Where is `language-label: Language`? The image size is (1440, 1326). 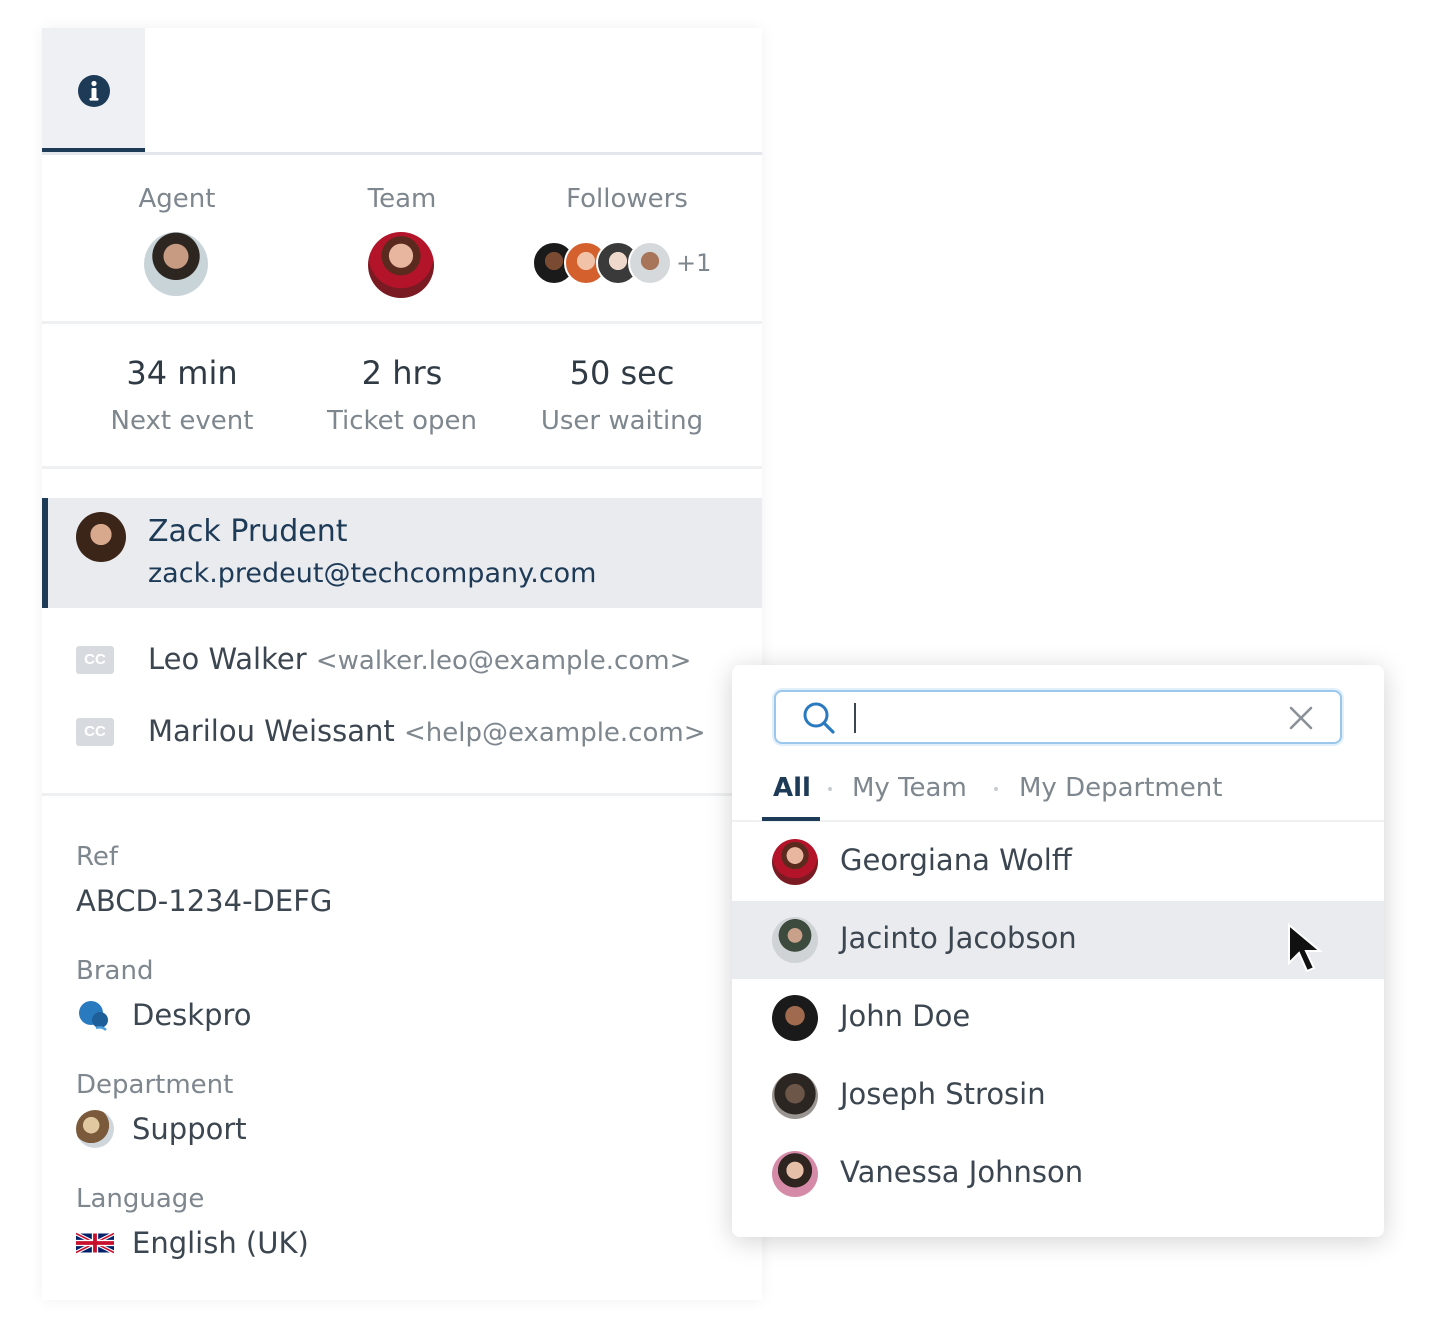
language-label: Language is located at coordinates (140, 1199).